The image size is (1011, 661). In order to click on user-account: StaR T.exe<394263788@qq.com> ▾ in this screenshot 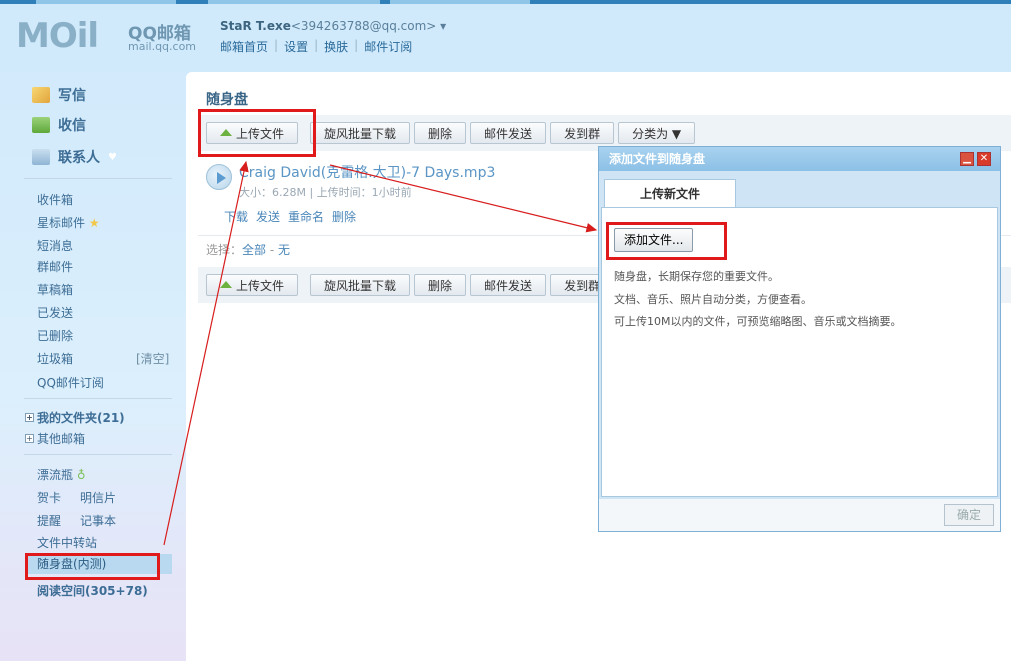, I will do `click(333, 26)`.